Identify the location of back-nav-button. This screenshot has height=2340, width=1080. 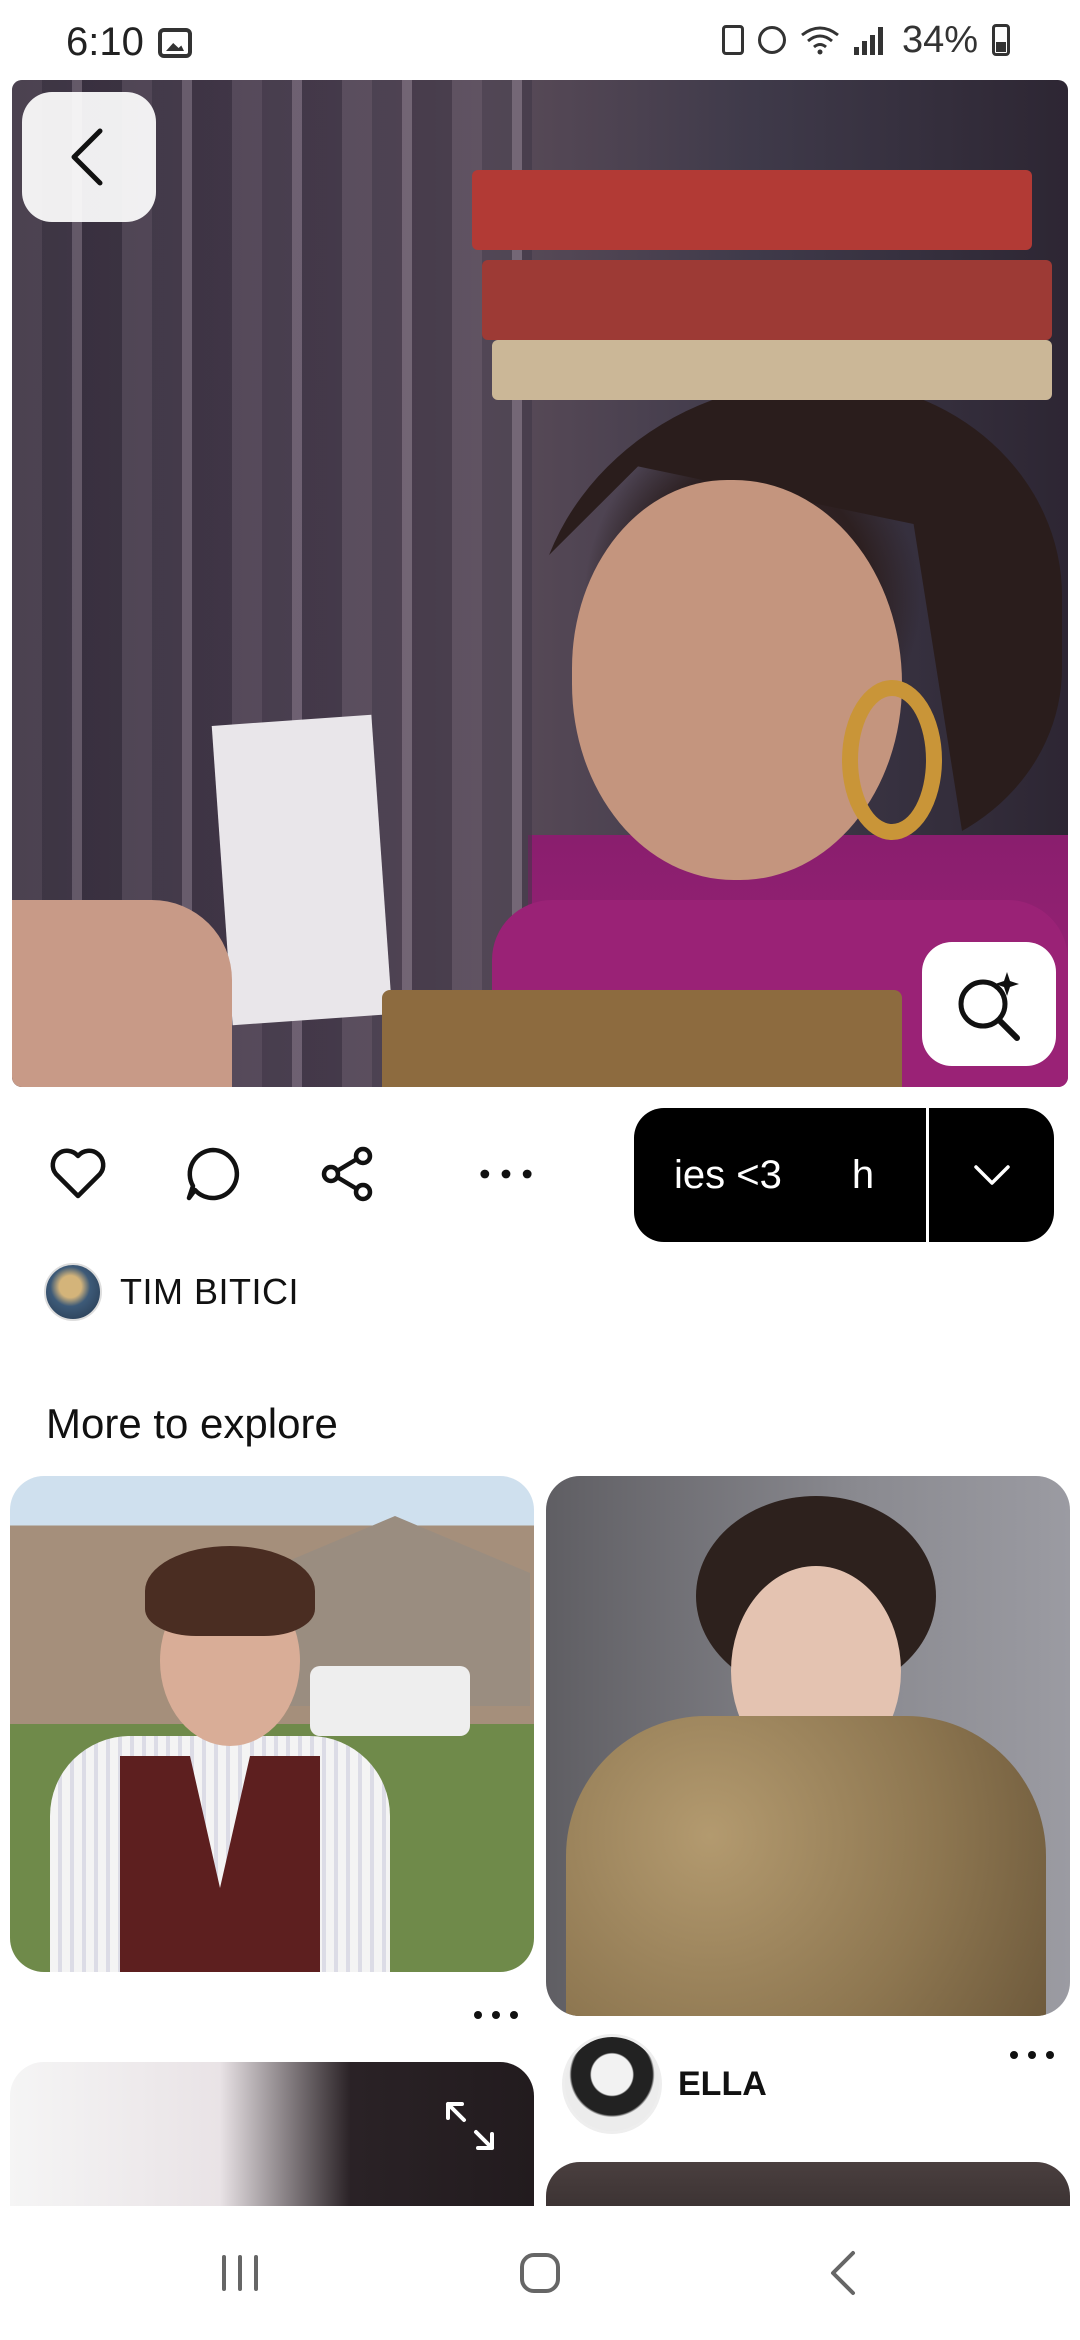
(845, 2273).